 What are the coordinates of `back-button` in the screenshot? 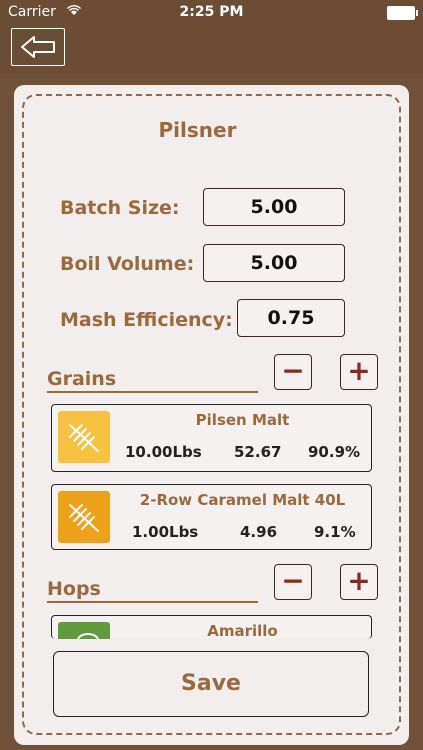 It's located at (38, 47).